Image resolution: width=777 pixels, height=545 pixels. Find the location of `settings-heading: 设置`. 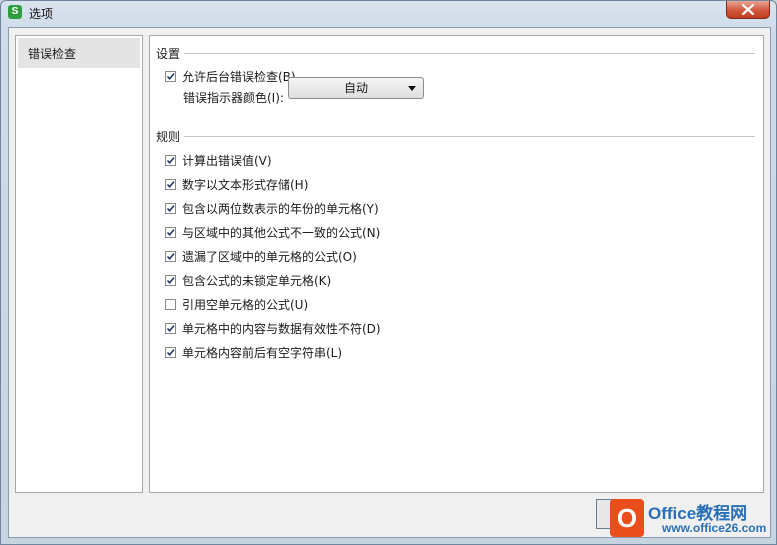

settings-heading: 设置 is located at coordinates (170, 53).